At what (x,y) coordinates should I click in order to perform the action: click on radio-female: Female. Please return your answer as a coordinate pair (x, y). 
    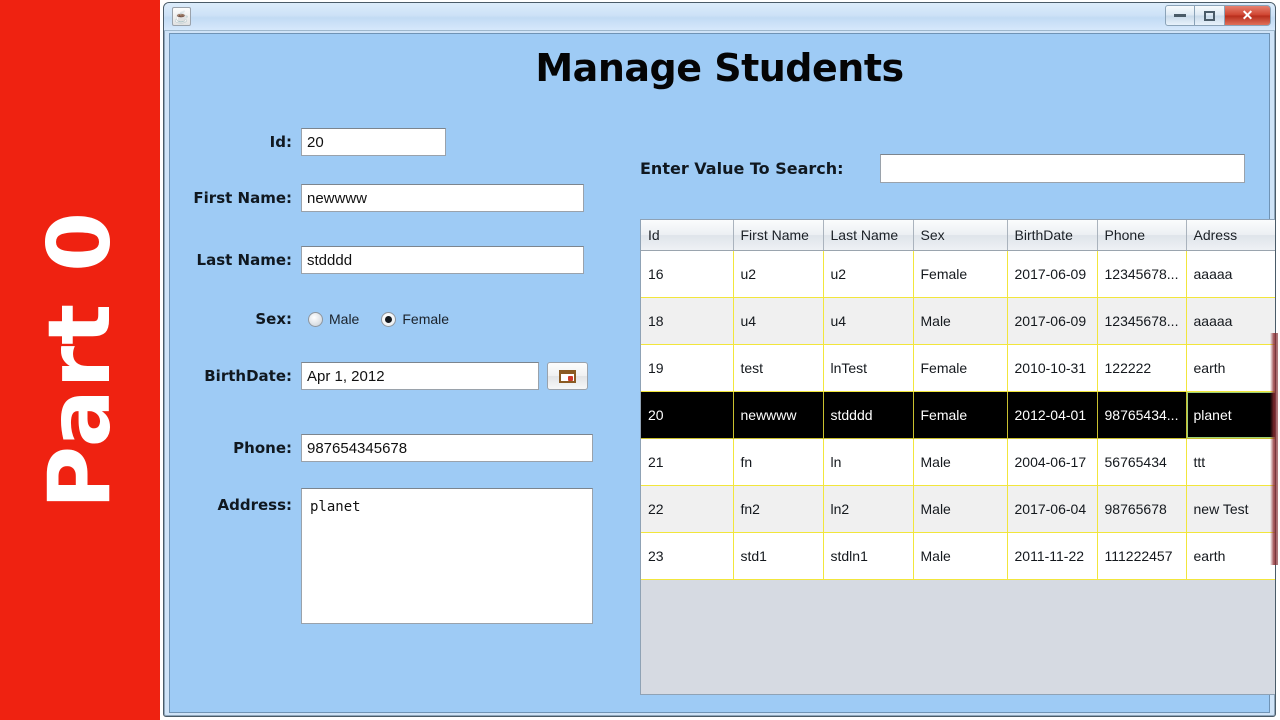
    Looking at the image, I should click on (415, 319).